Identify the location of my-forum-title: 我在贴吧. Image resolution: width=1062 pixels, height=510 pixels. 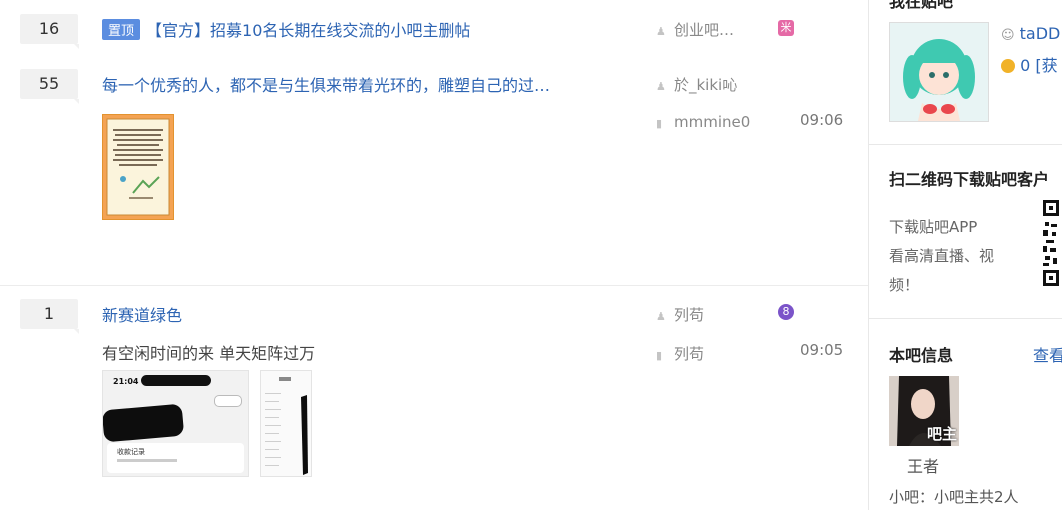
(921, 5).